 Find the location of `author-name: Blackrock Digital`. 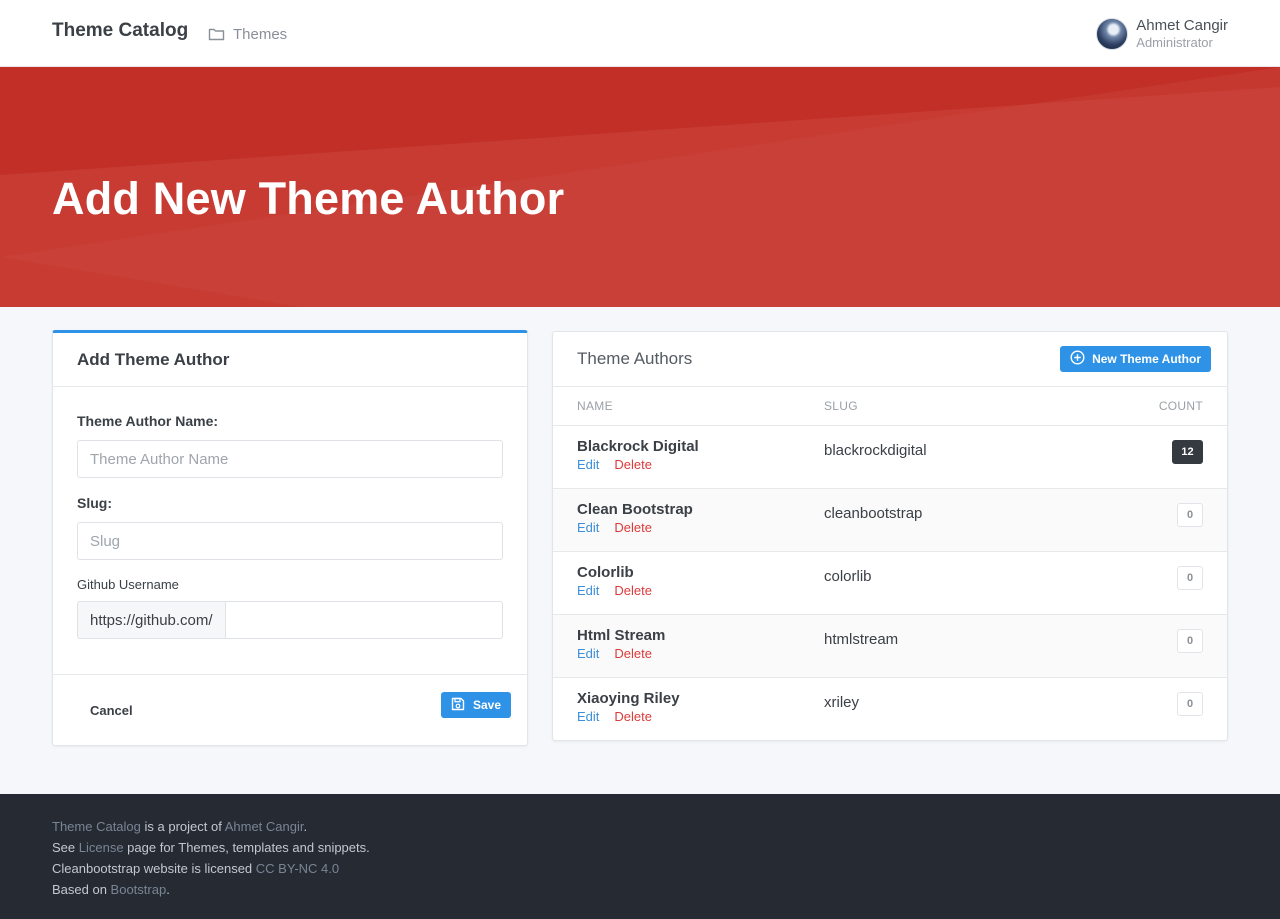

author-name: Blackrock Digital is located at coordinates (638, 446).